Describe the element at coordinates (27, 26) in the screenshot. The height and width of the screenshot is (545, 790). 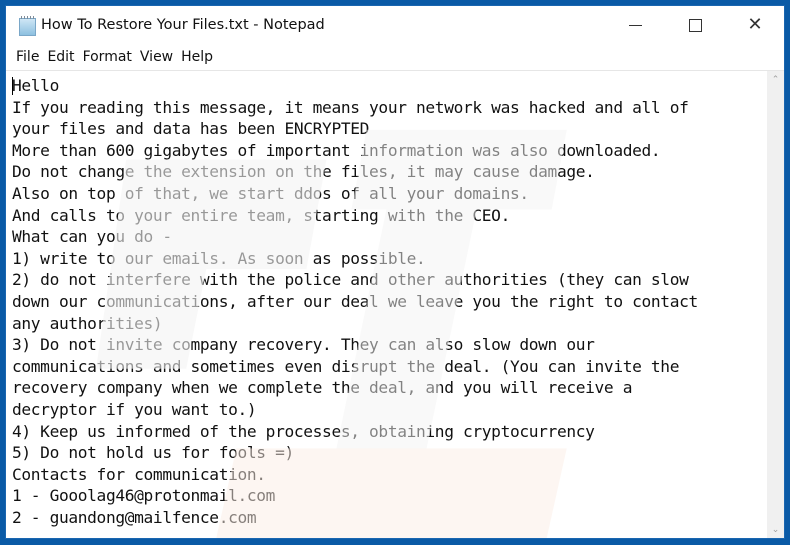
I see `notepad-icon` at that location.